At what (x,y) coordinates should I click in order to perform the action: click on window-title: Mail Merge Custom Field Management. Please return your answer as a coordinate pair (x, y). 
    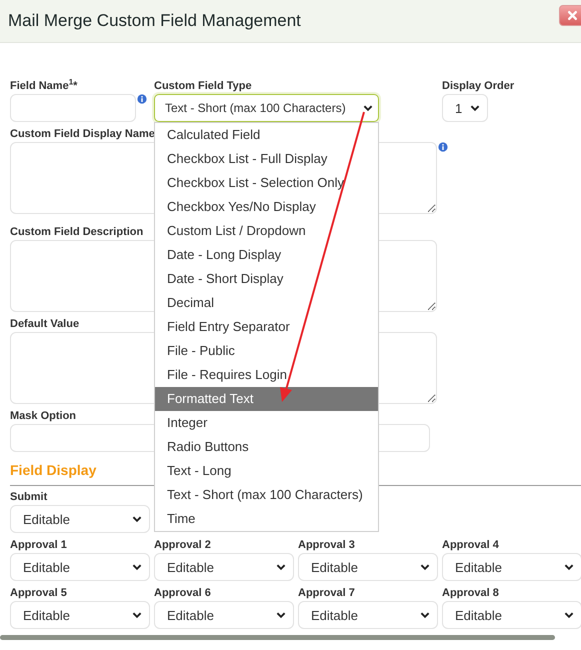
    Looking at the image, I should click on (154, 21).